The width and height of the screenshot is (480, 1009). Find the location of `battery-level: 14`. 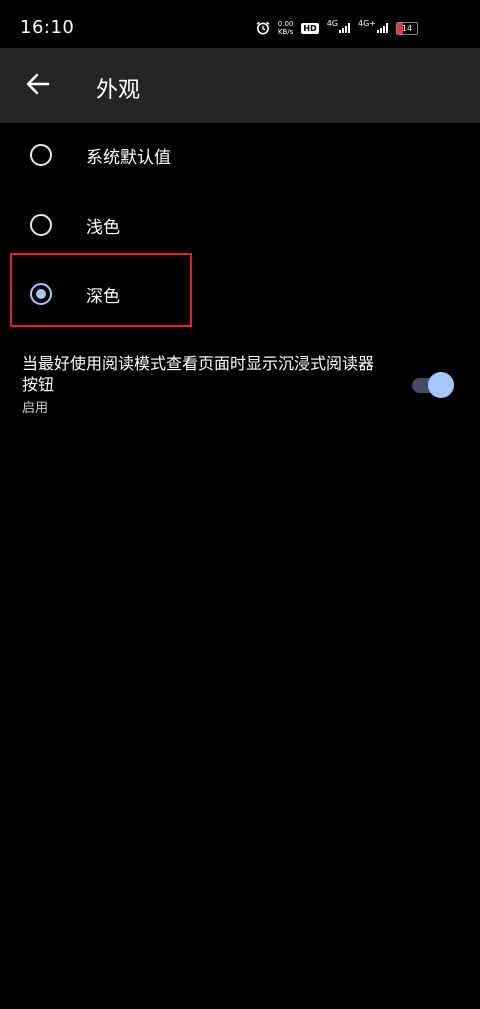

battery-level: 14 is located at coordinates (407, 28).